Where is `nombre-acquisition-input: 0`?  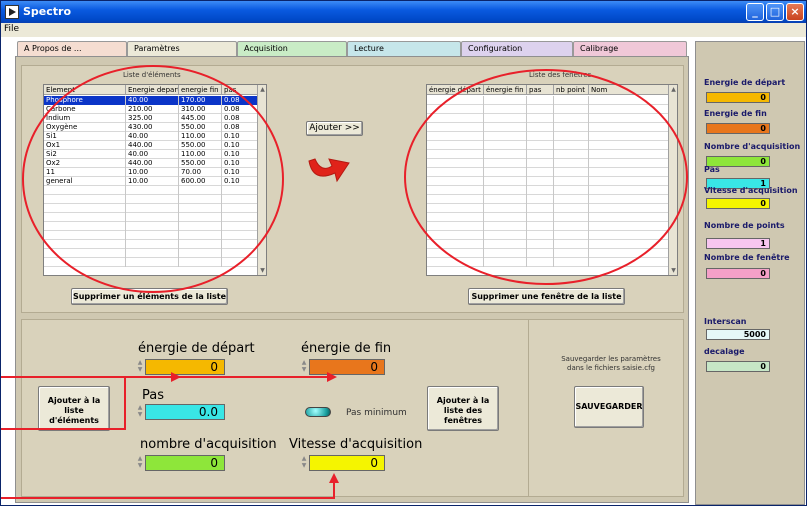
nombre-acquisition-input: 0 is located at coordinates (185, 463).